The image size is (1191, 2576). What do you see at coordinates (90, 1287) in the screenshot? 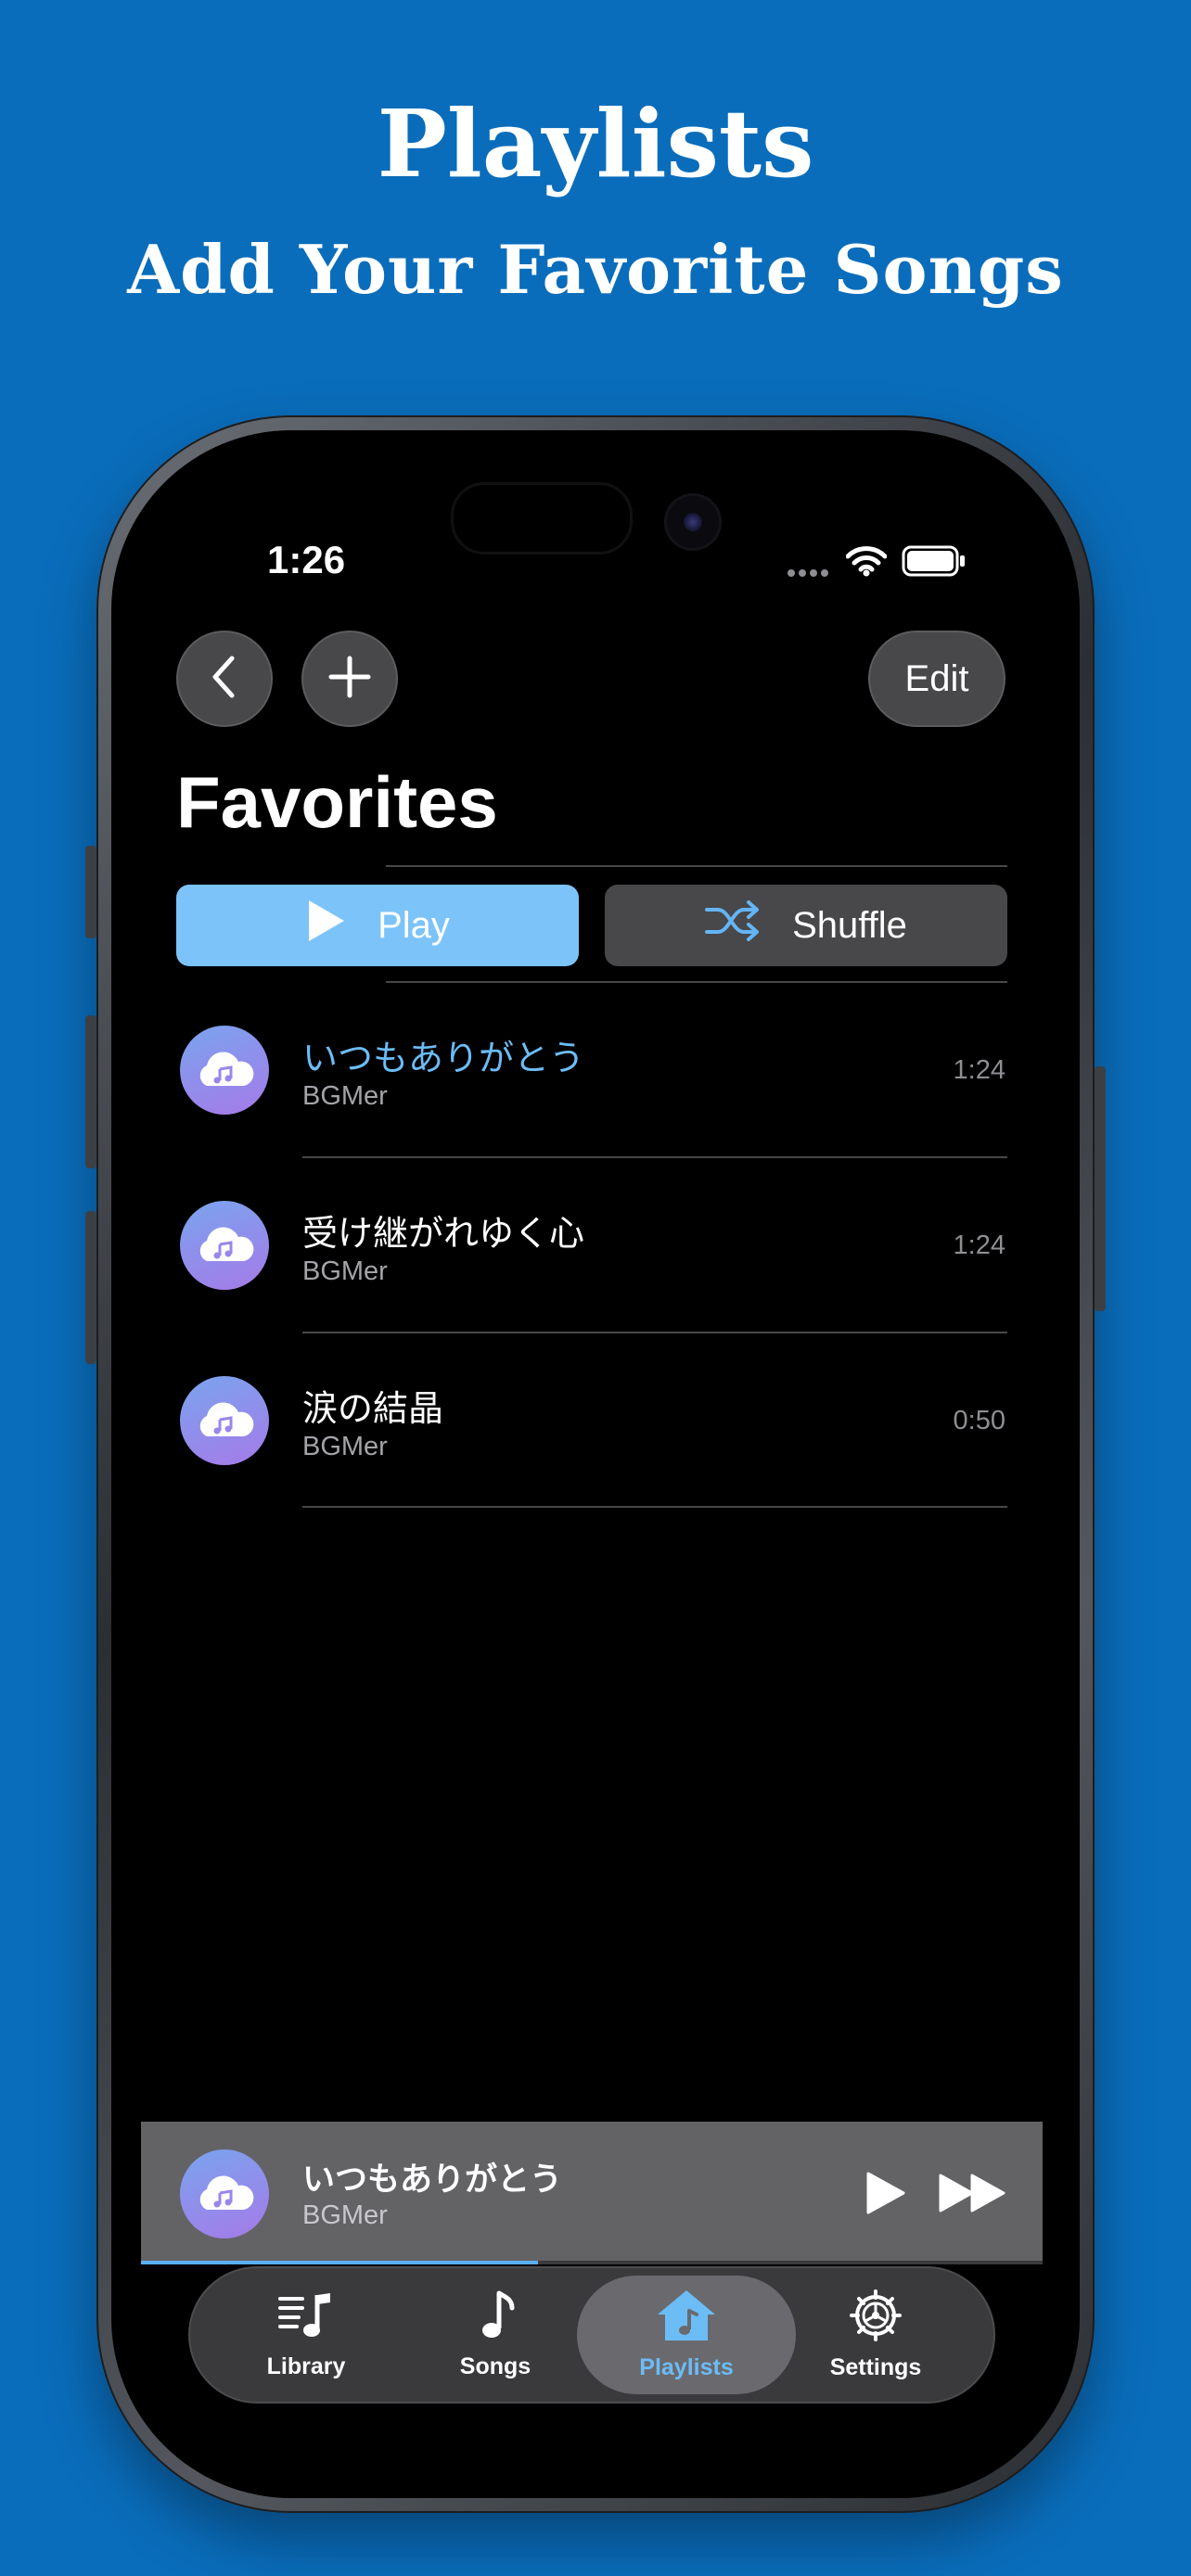
I see `phone-volume-down` at bounding box center [90, 1287].